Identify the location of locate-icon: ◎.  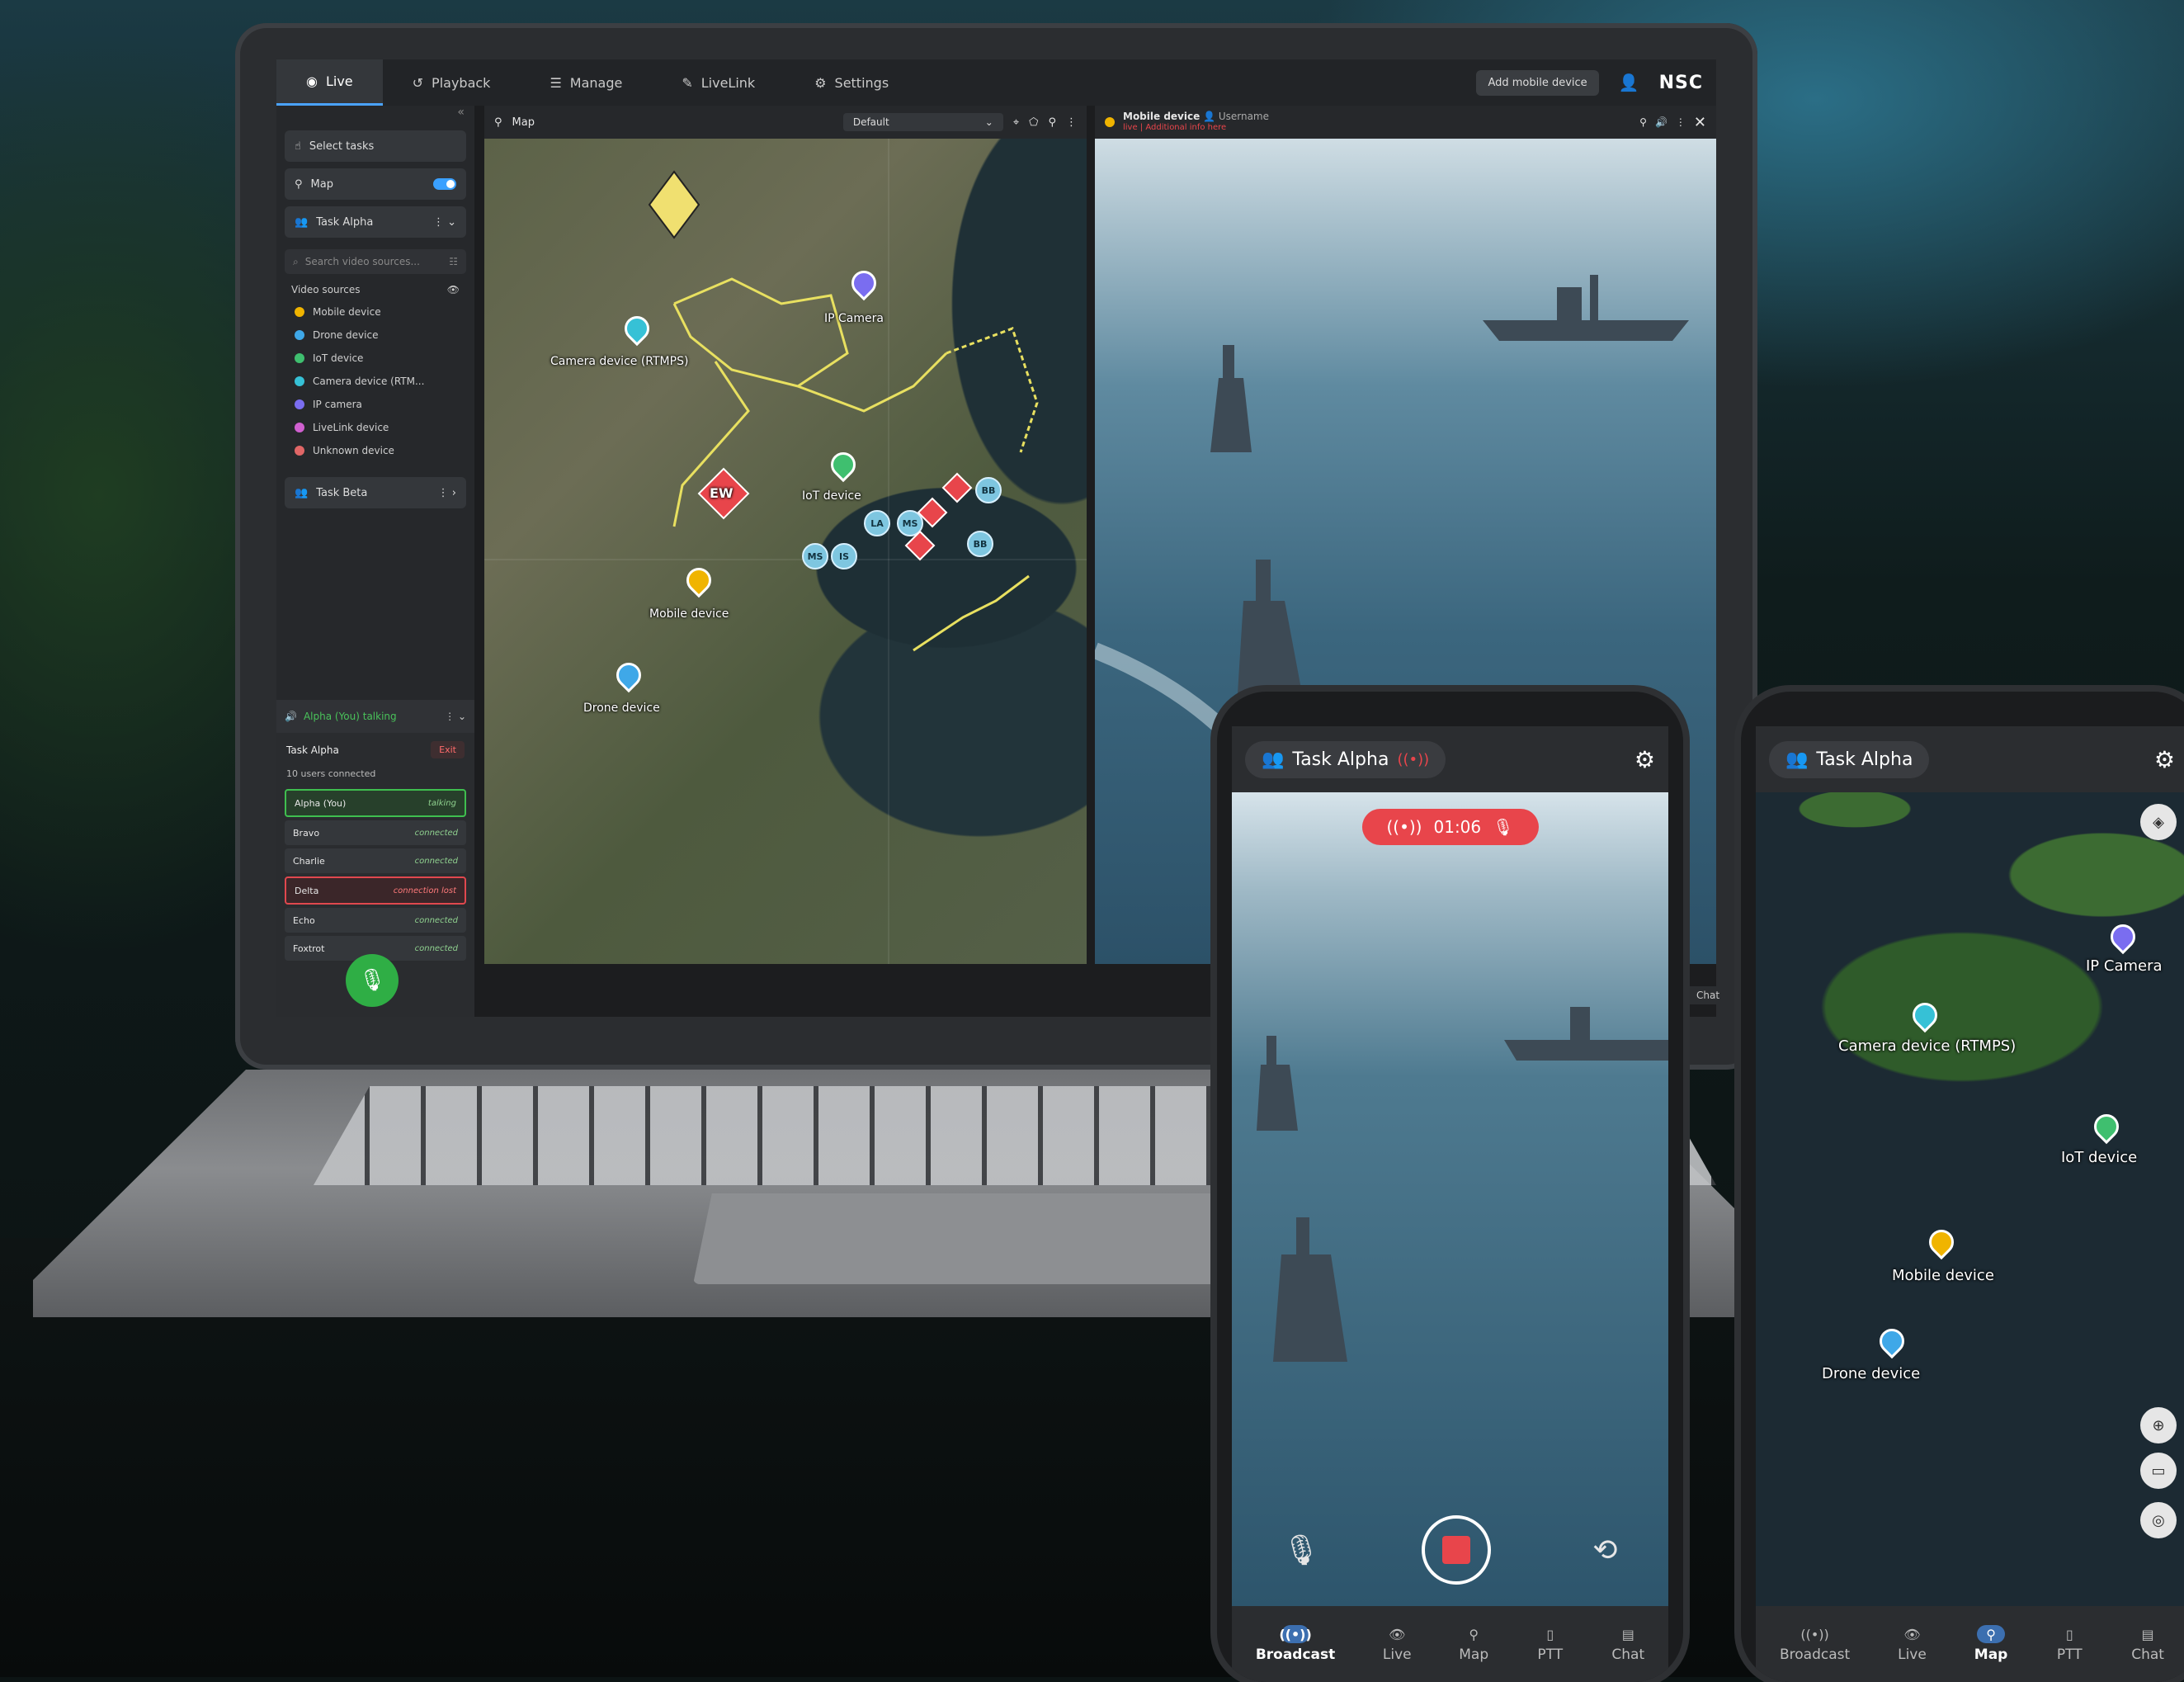
(2158, 1520).